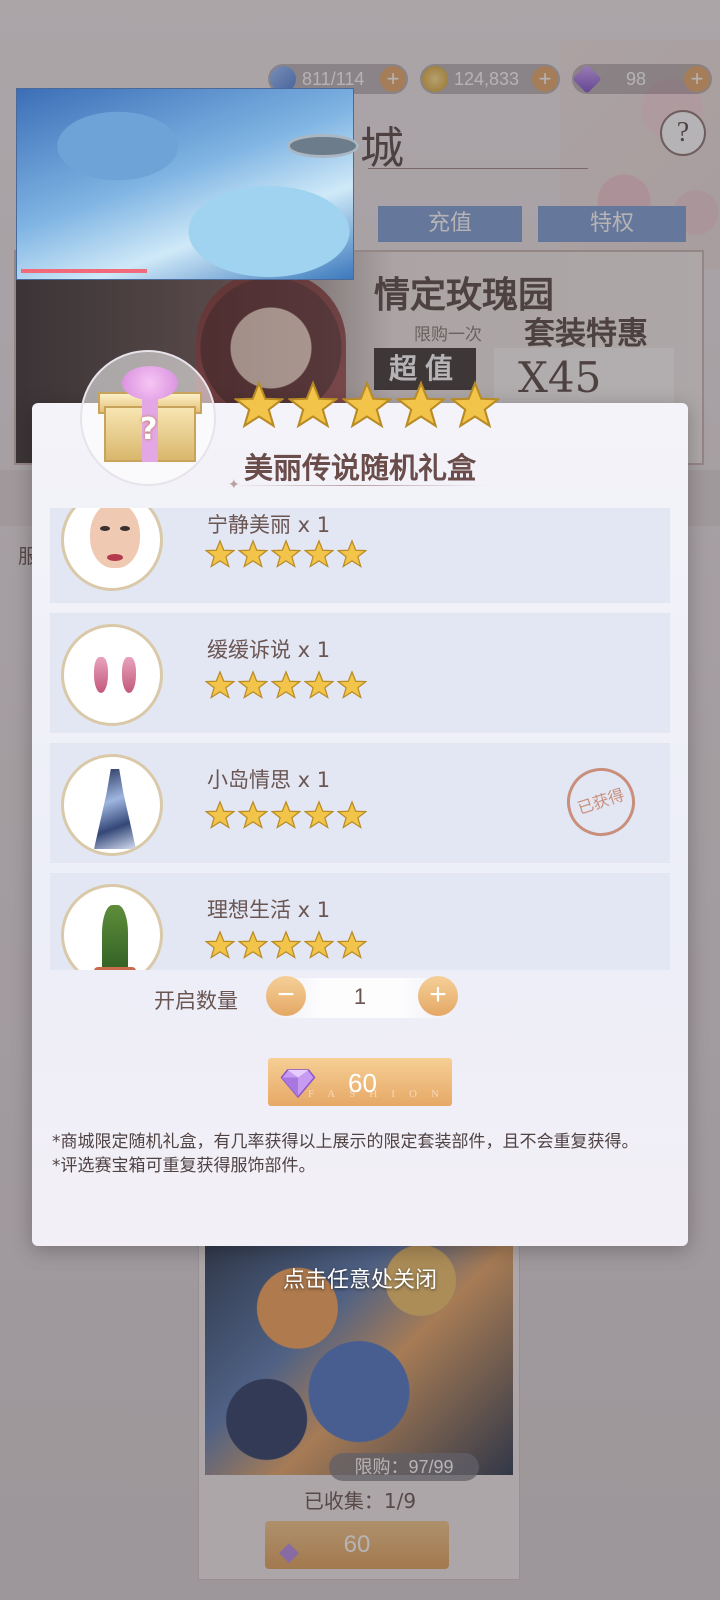  What do you see at coordinates (184, 1166) in the screenshot?
I see `note-contest-chest: *评选赛宝箱可重复获得服饰部件。` at bounding box center [184, 1166].